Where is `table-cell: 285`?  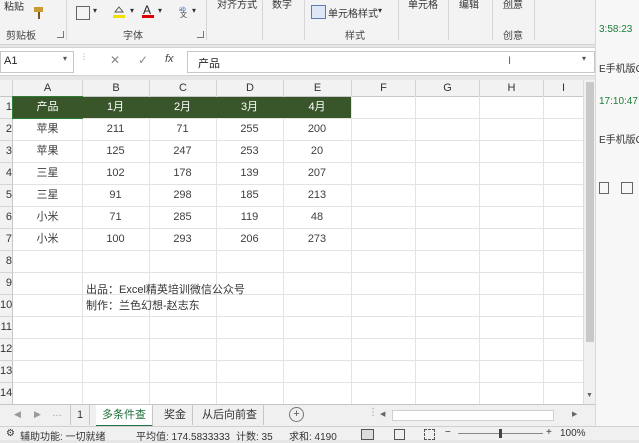
table-cell: 285 is located at coordinates (182, 217).